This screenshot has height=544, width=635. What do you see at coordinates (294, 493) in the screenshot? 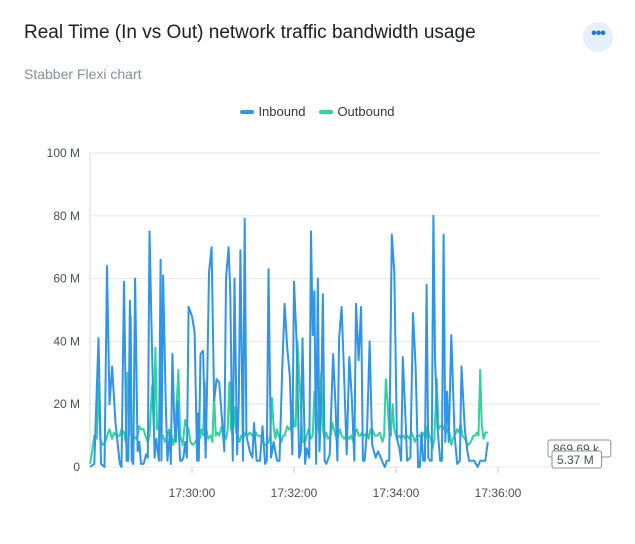
I see `x-tick-label: 17:32:00` at bounding box center [294, 493].